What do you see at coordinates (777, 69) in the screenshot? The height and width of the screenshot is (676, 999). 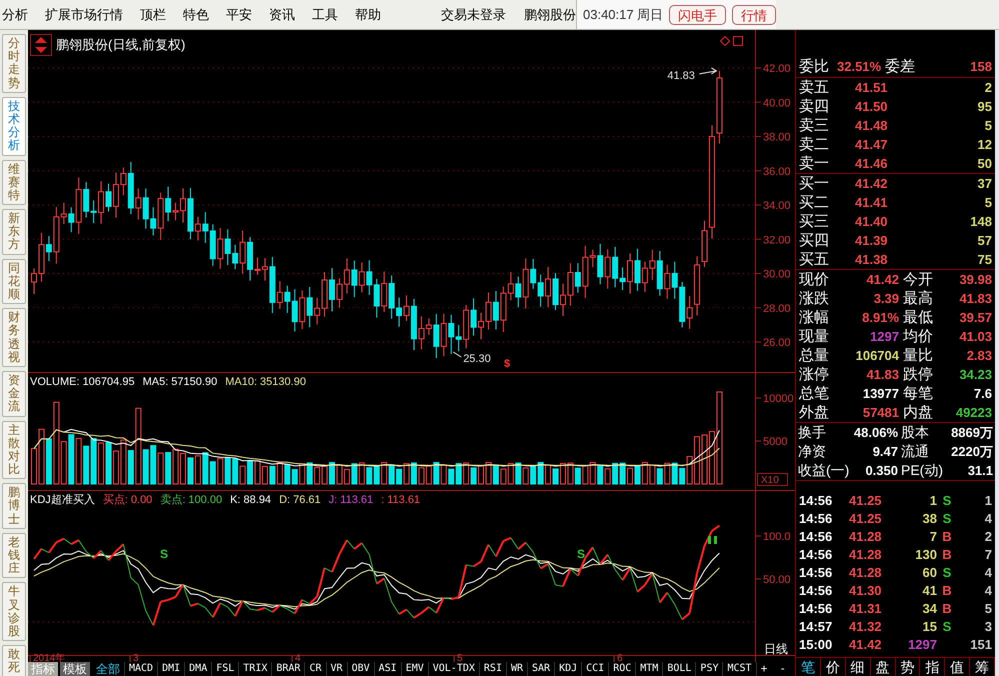 I see `price-axis-label: 42.00` at bounding box center [777, 69].